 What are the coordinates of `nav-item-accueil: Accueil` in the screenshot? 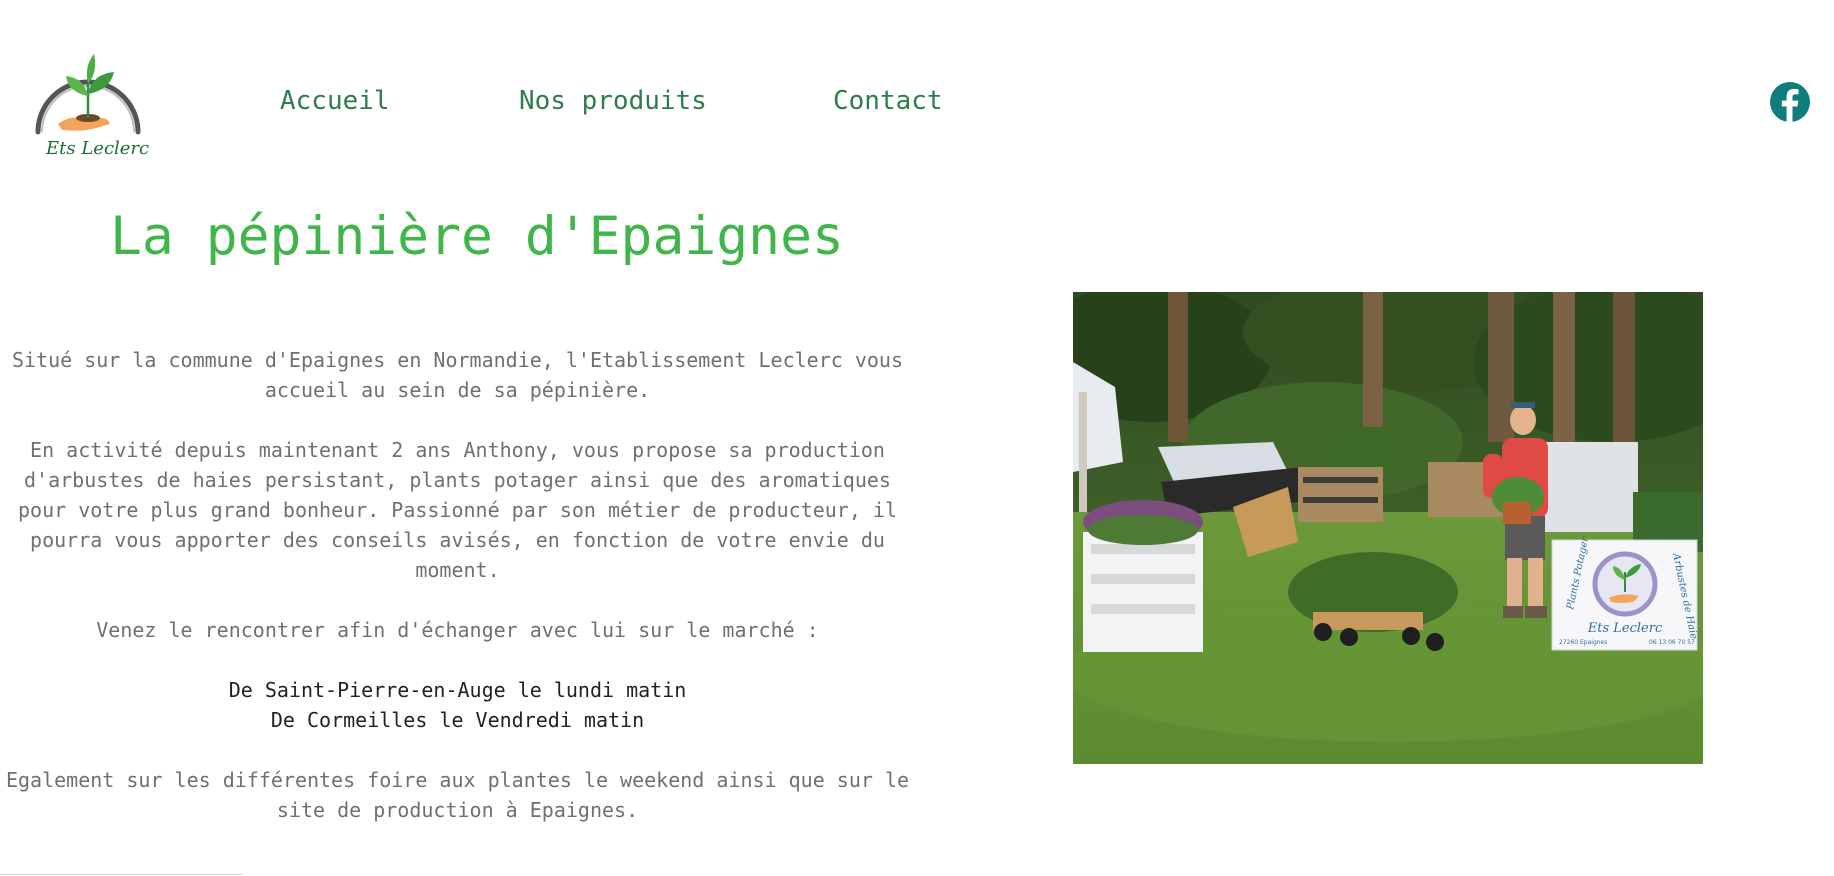 It's located at (335, 101).